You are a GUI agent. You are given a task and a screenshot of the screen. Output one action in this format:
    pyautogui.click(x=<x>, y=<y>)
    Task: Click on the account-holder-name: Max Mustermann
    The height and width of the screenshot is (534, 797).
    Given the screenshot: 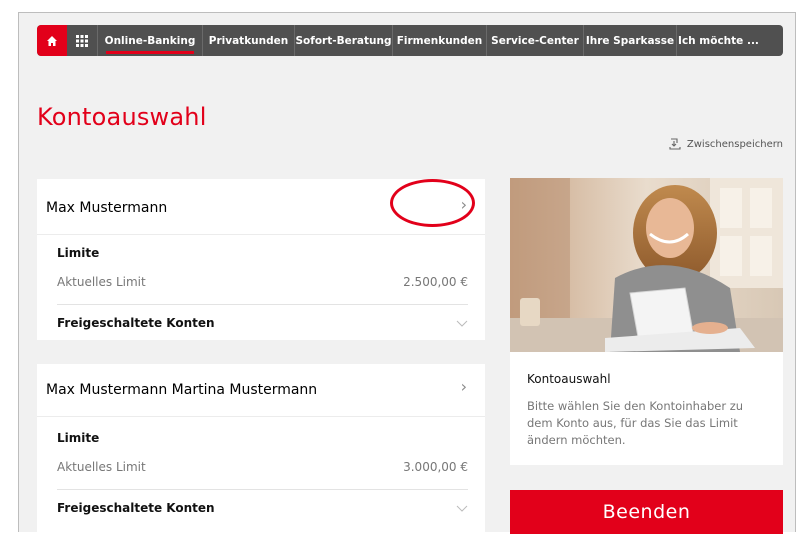 What is the action you would take?
    pyautogui.click(x=106, y=208)
    